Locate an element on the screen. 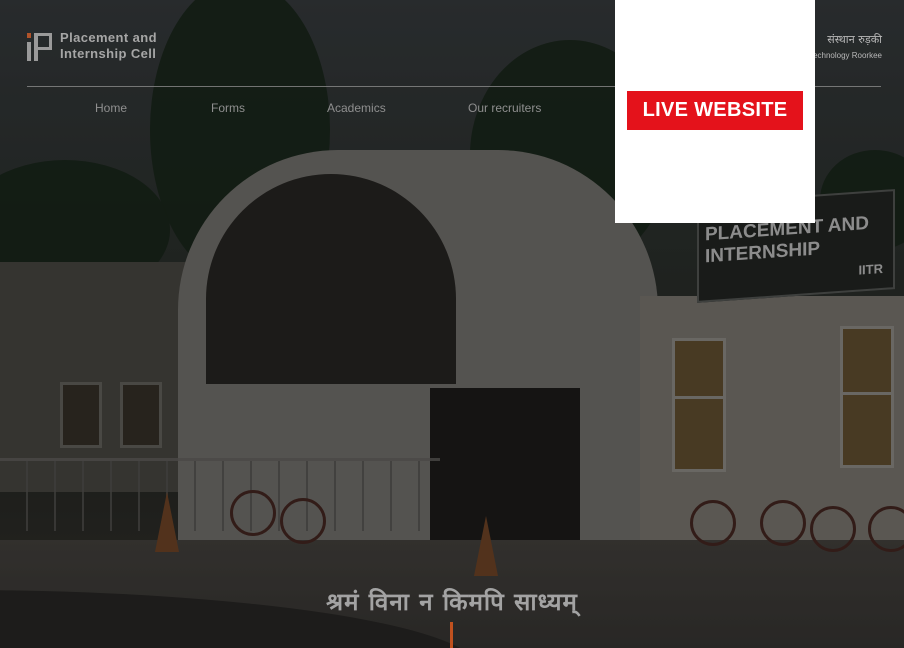  live-website-button: LIVE WEBSITE is located at coordinates (715, 110).